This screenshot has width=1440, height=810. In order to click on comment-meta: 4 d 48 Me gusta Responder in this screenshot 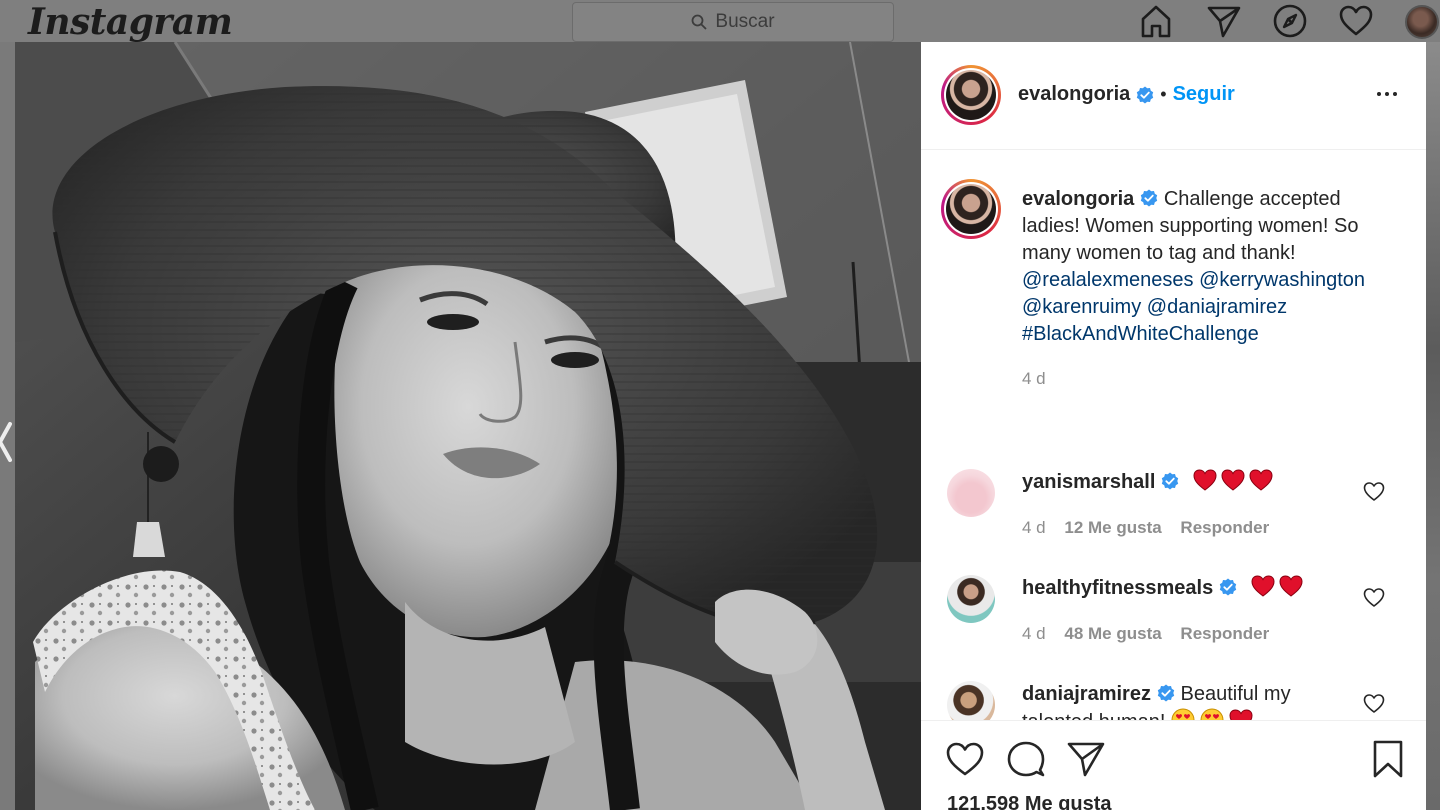, I will do `click(1152, 634)`.